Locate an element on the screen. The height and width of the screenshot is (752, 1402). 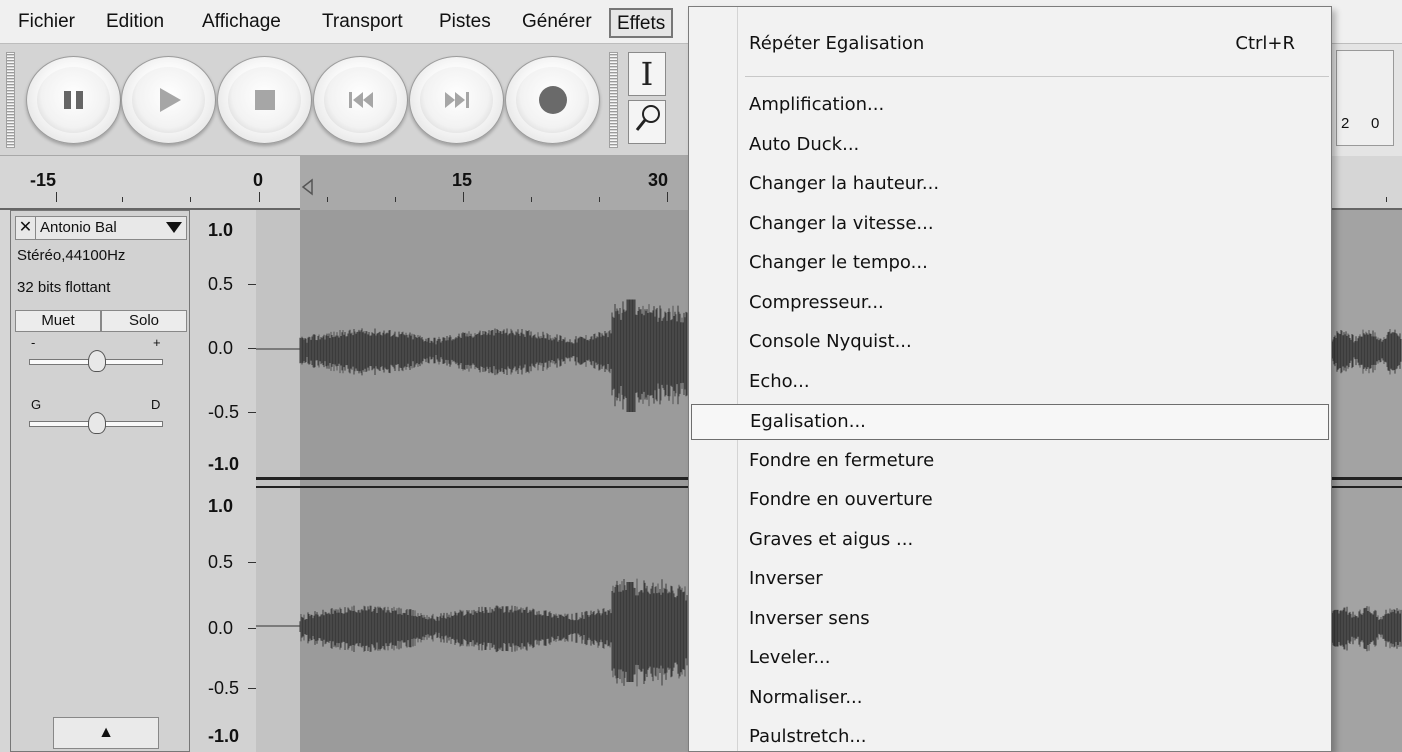
pan-right-label: D is located at coordinates (156, 404).